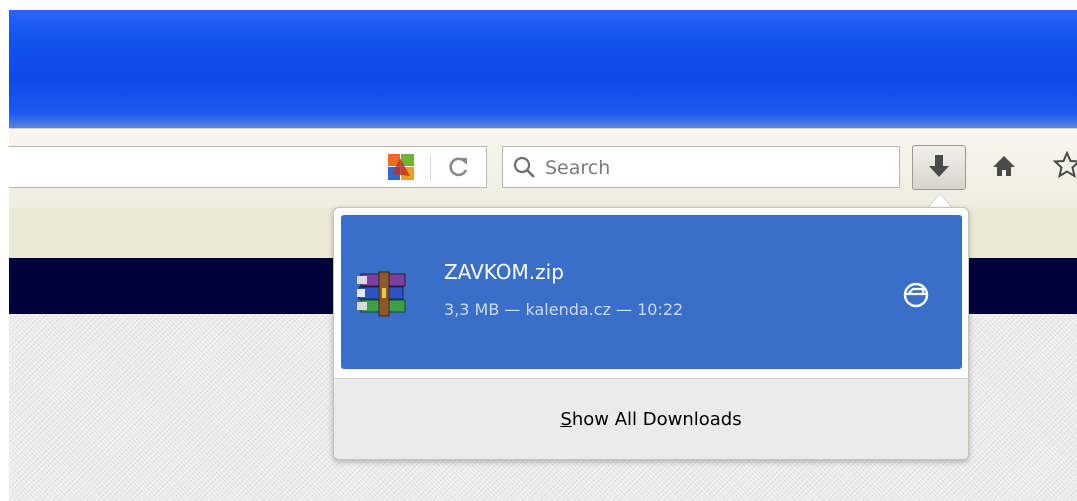 This screenshot has width=1077, height=501. Describe the element at coordinates (1064, 165) in the screenshot. I see `bookmark-star-icon` at that location.